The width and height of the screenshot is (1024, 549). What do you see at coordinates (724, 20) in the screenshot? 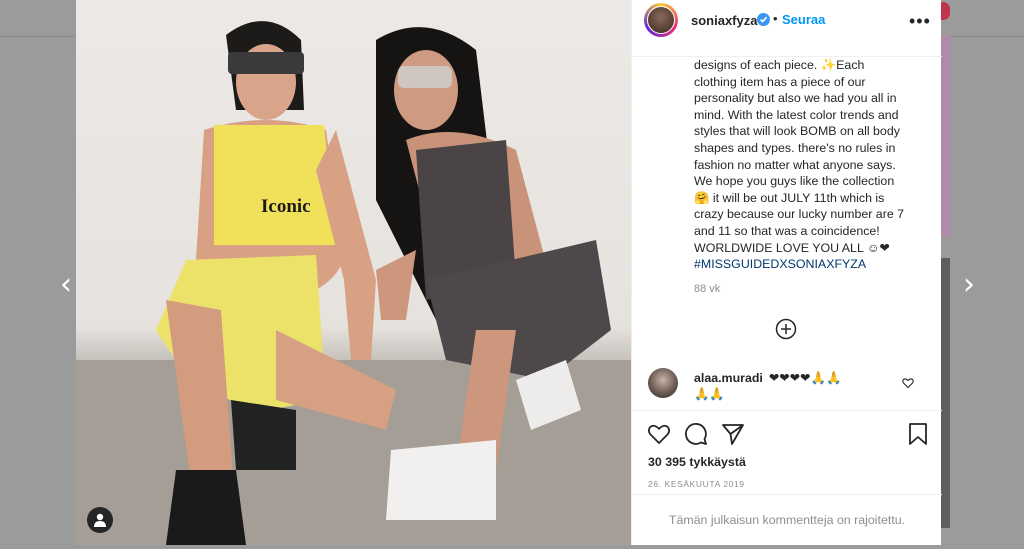
I see `author-username: soniaxfyza` at bounding box center [724, 20].